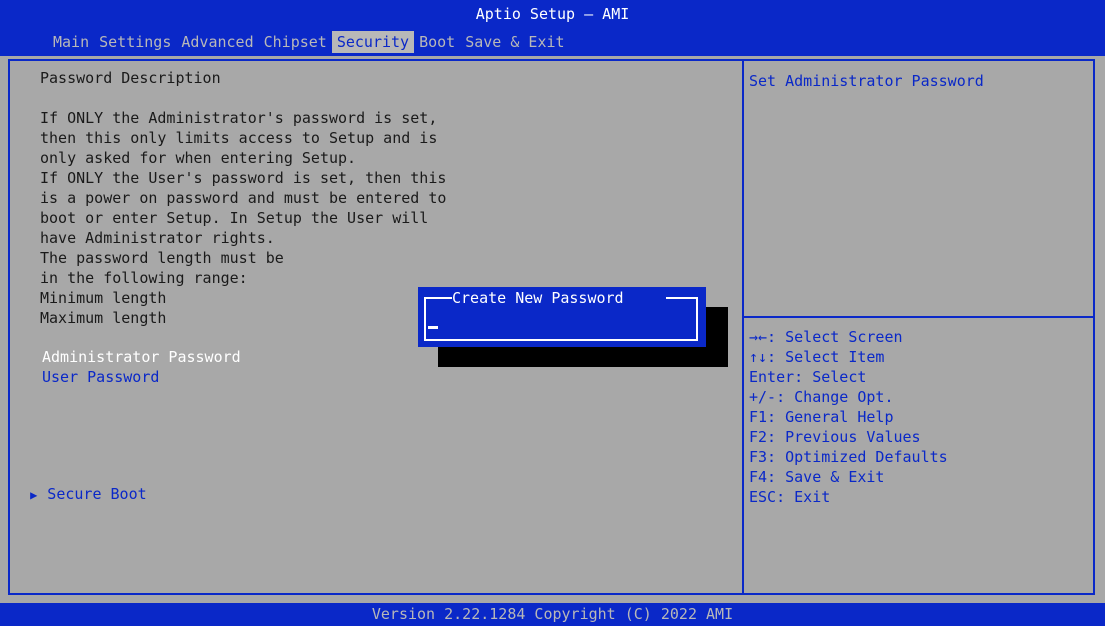 This screenshot has height=626, width=1105. What do you see at coordinates (135, 42) in the screenshot?
I see `tab-settings: Settings` at bounding box center [135, 42].